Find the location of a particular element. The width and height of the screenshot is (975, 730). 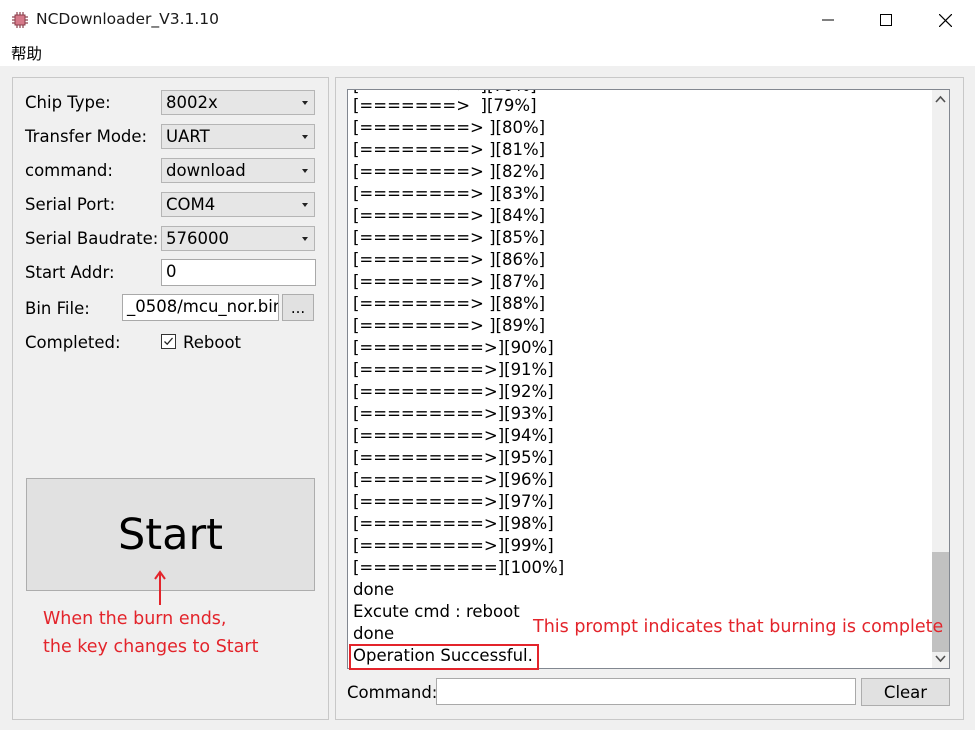

maximize-button is located at coordinates (886, 20).